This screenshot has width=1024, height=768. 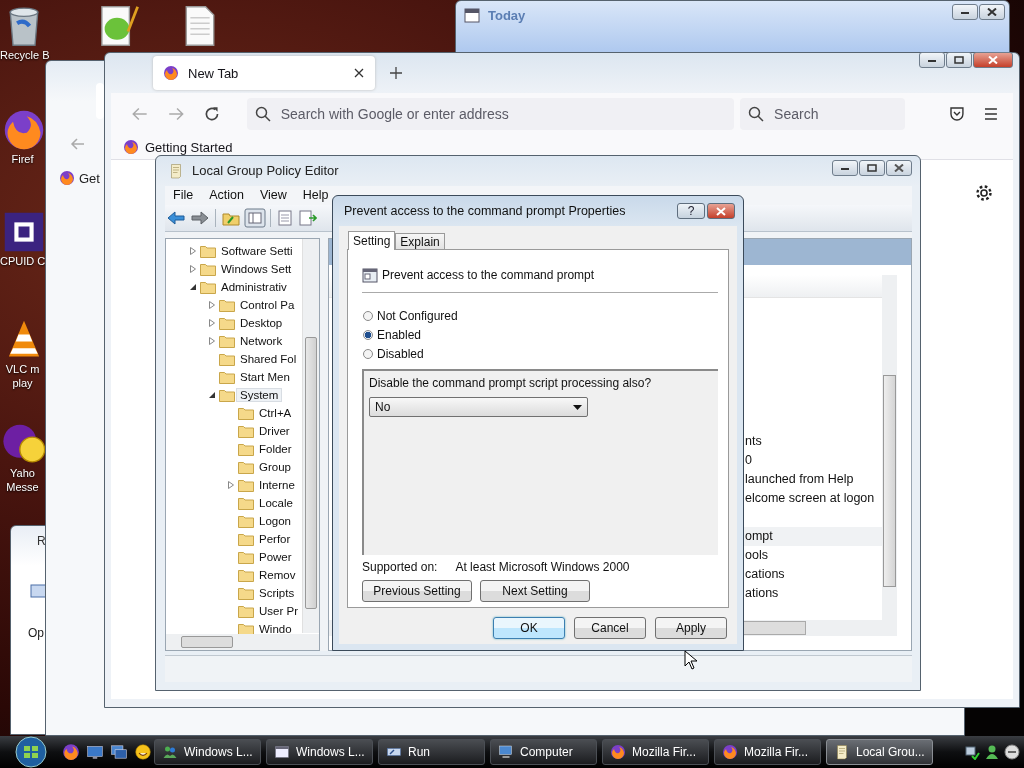 I want to click on tree-item: Remov, so click(x=277, y=574).